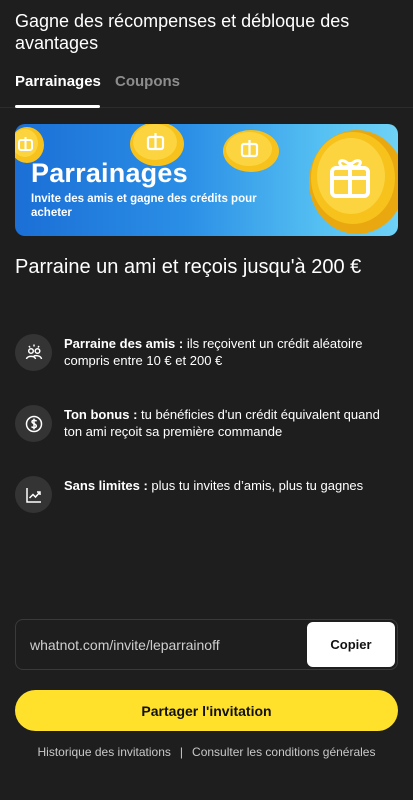 The image size is (413, 800). Describe the element at coordinates (33, 423) in the screenshot. I see `dollar-coin-icon` at that location.